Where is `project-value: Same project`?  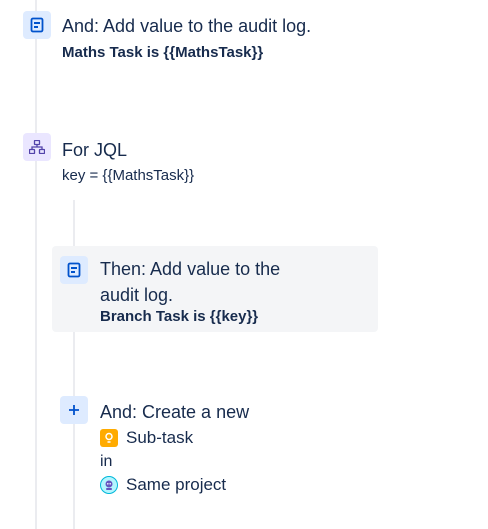
project-value: Same project is located at coordinates (163, 485).